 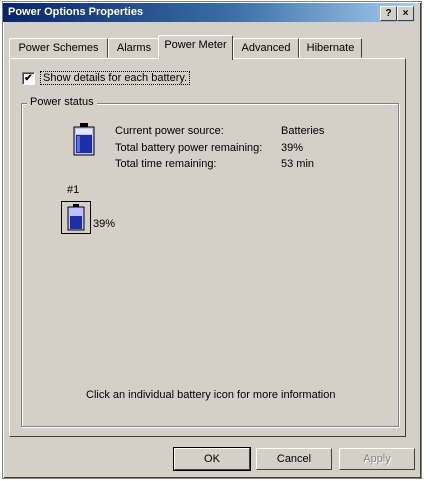 I want to click on total-battery-remaining-value: 39%, so click(x=292, y=148).